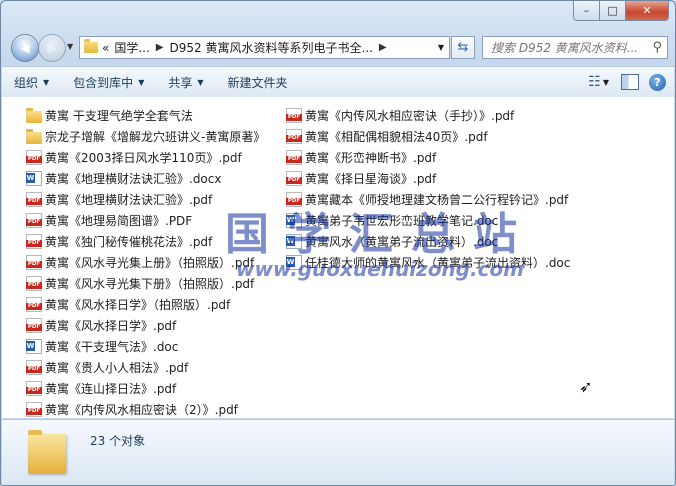 The width and height of the screenshot is (676, 486). I want to click on item-count: 23 个对象, so click(118, 441).